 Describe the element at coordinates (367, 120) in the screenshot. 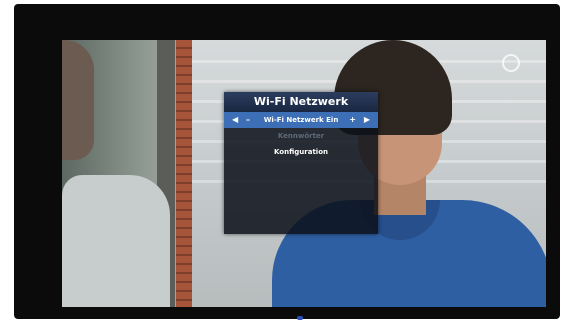

I see `right-arrow-icon: ▶` at that location.